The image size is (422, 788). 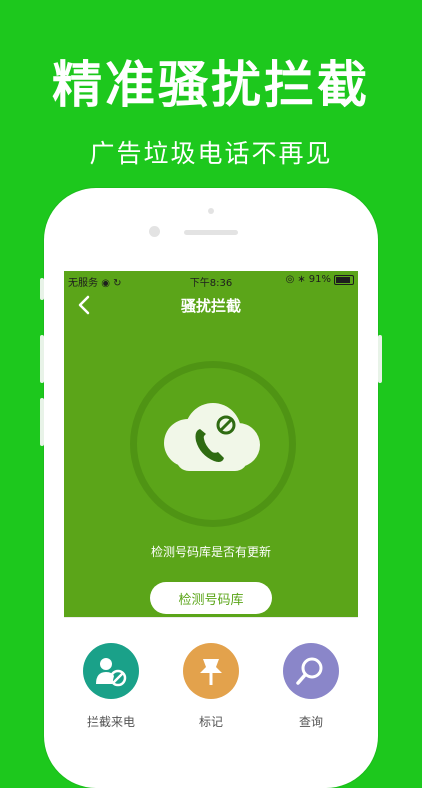 What do you see at coordinates (42, 359) in the screenshot?
I see `phone-volume-up` at bounding box center [42, 359].